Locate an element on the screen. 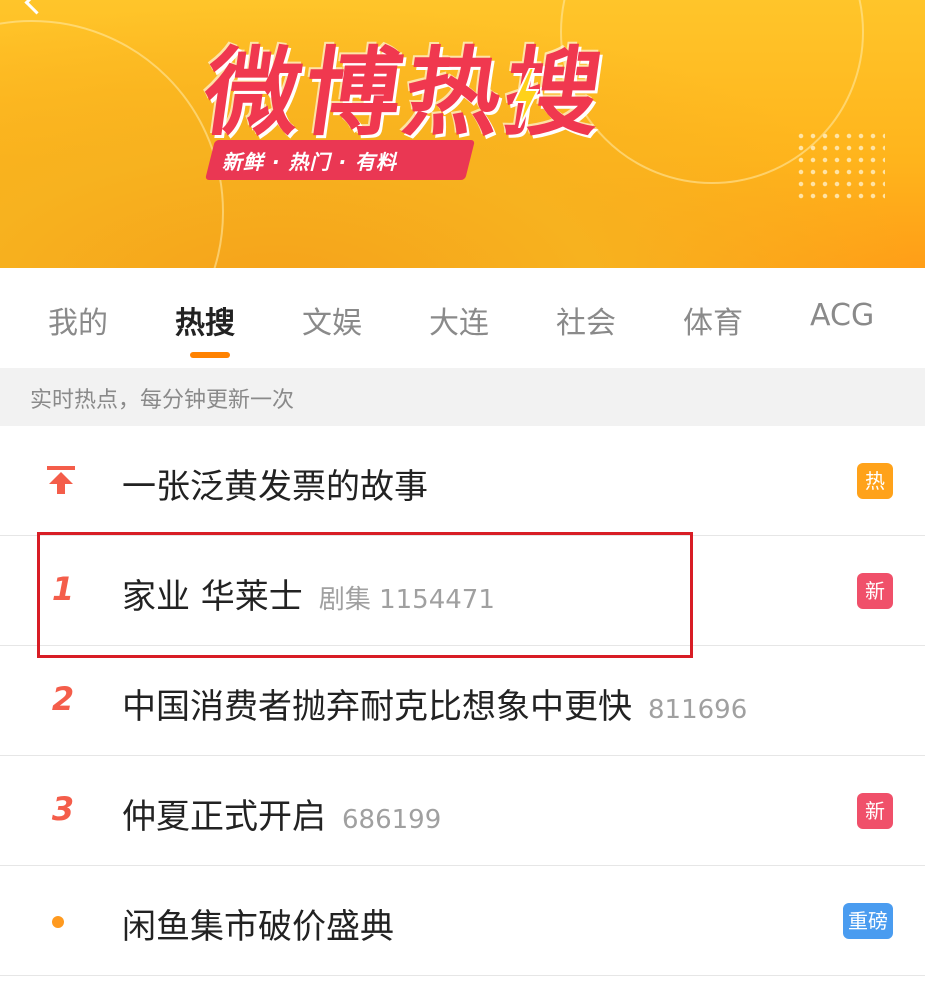  rank-number: 2 is located at coordinates (63, 699).